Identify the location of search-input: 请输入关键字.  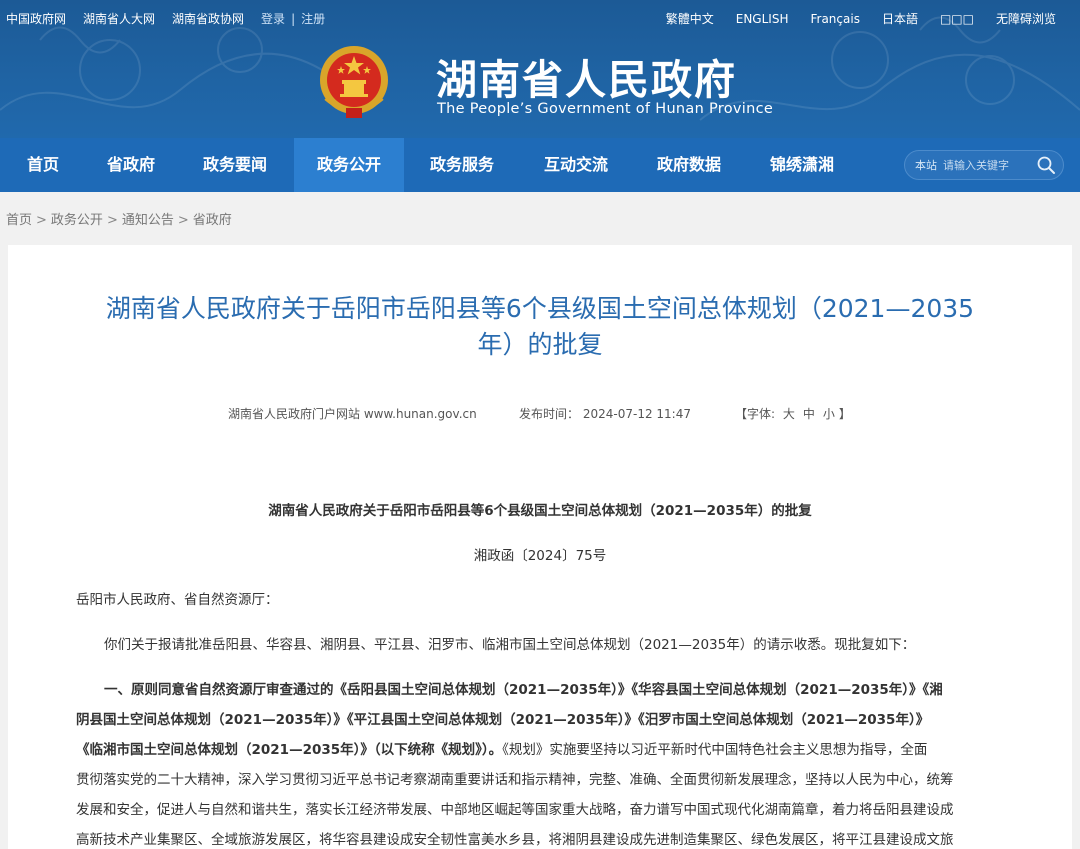
(989, 165).